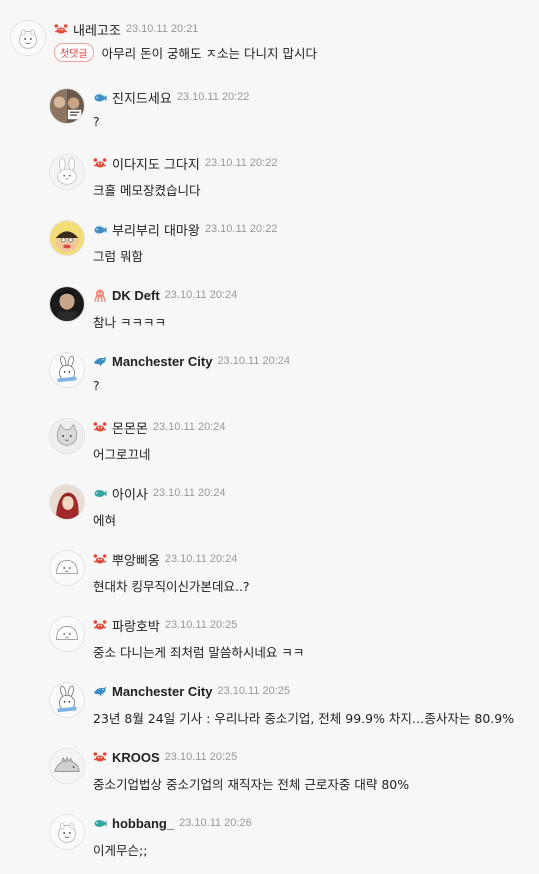  I want to click on comment-text: 중소기업법상 중소기업의 재직자는 전체 근로자중 대략 80%, so click(251, 784).